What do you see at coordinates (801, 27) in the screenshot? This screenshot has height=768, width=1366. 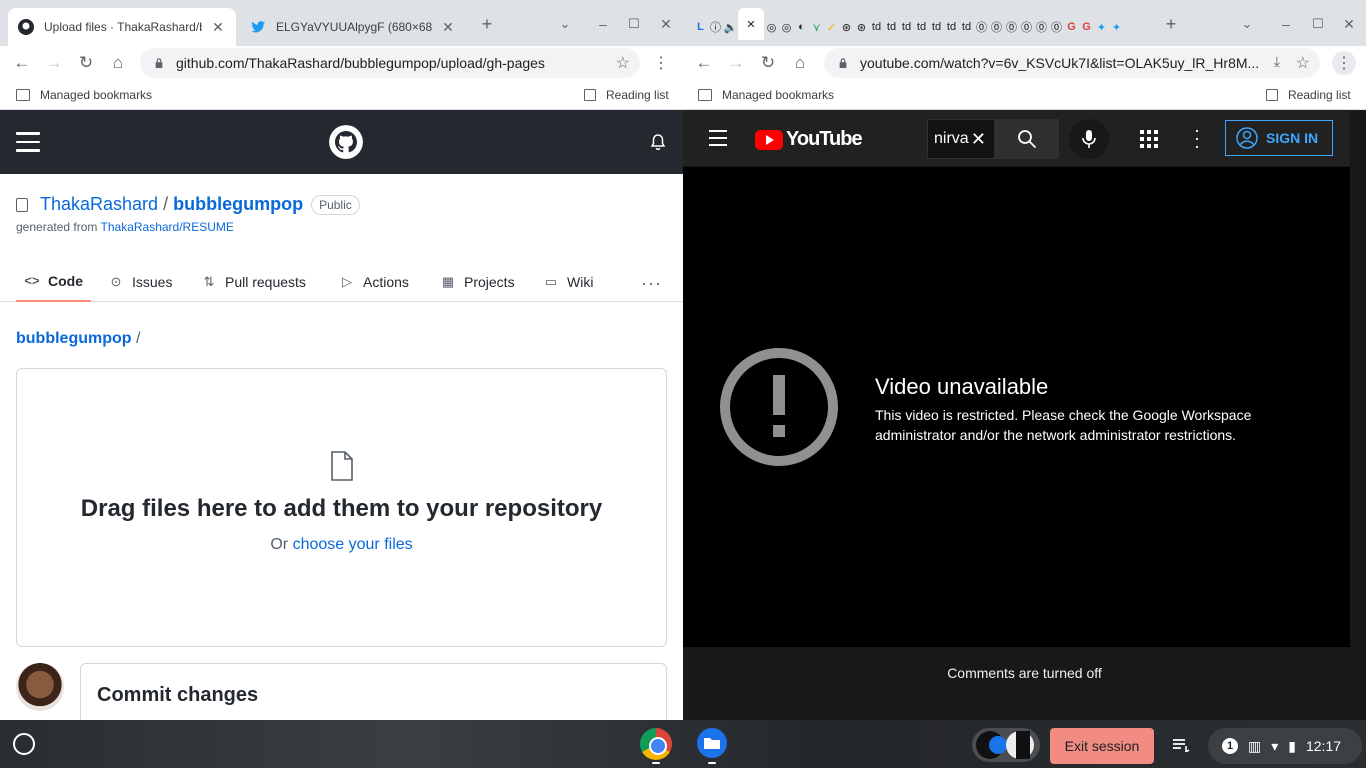 I see `mini-tab-icon: ◐` at bounding box center [801, 27].